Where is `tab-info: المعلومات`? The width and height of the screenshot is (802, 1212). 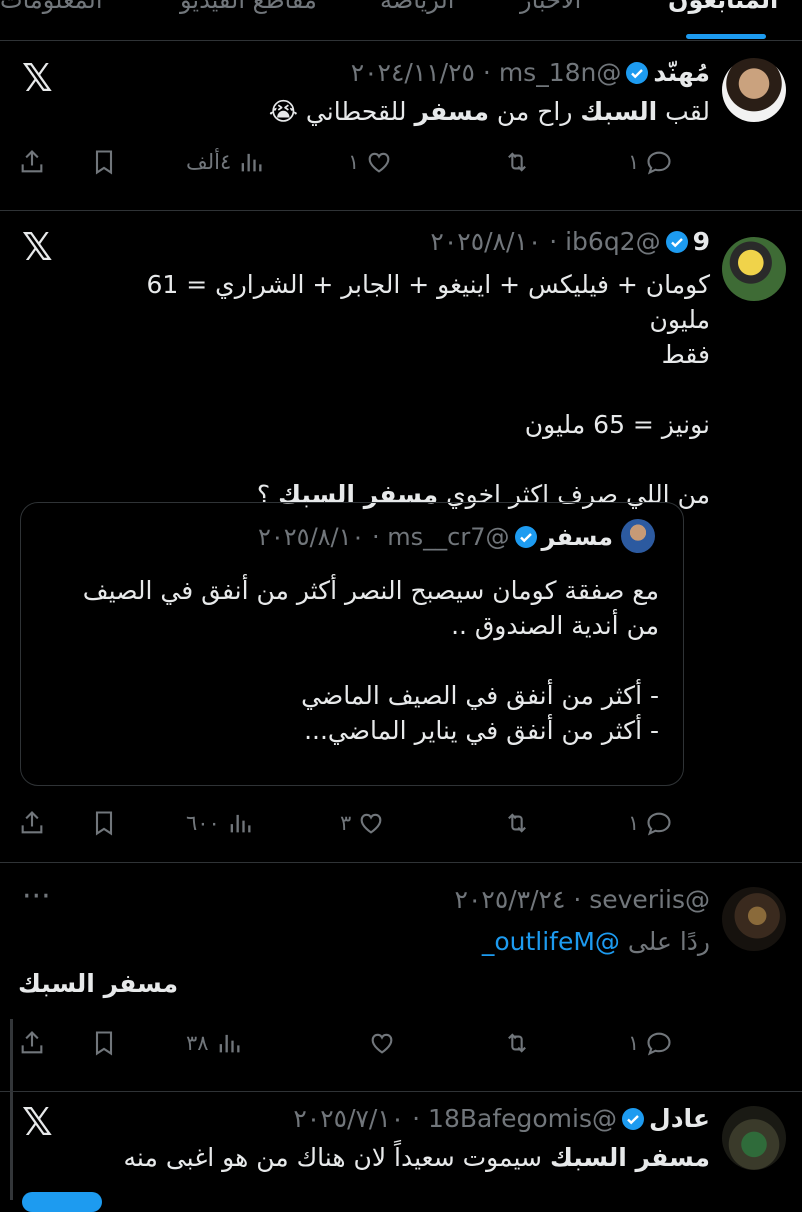 tab-info: المعلومات is located at coordinates (51, 7).